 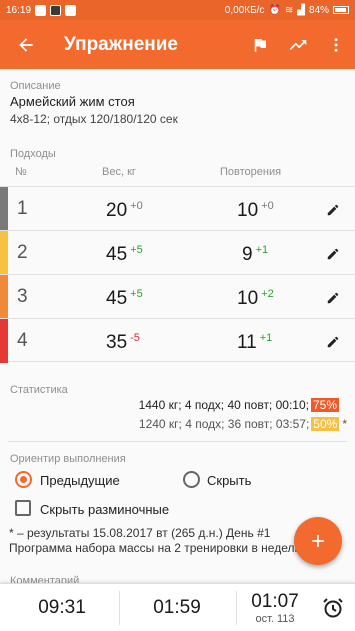 I want to click on set-weight: 20 +0, so click(x=124, y=210).